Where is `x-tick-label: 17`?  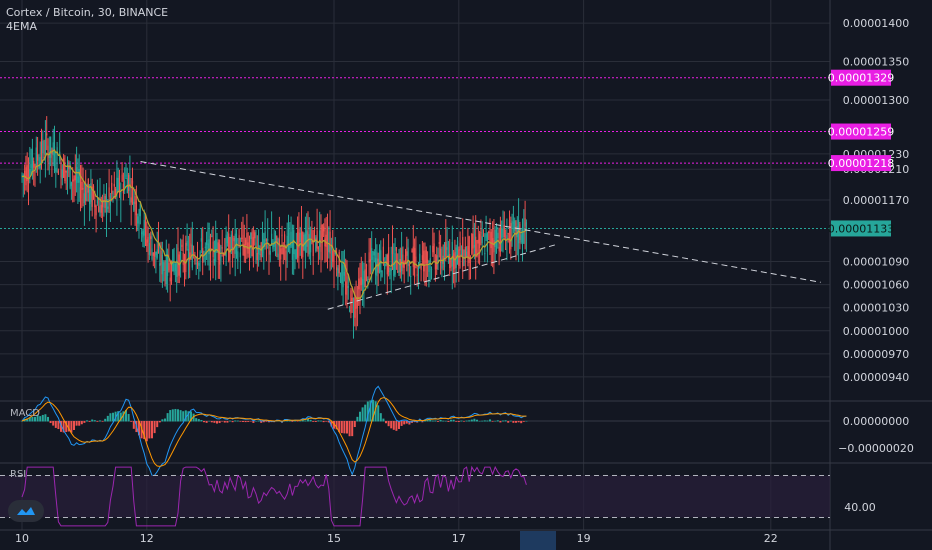
x-tick-label: 17 is located at coordinates (459, 538).